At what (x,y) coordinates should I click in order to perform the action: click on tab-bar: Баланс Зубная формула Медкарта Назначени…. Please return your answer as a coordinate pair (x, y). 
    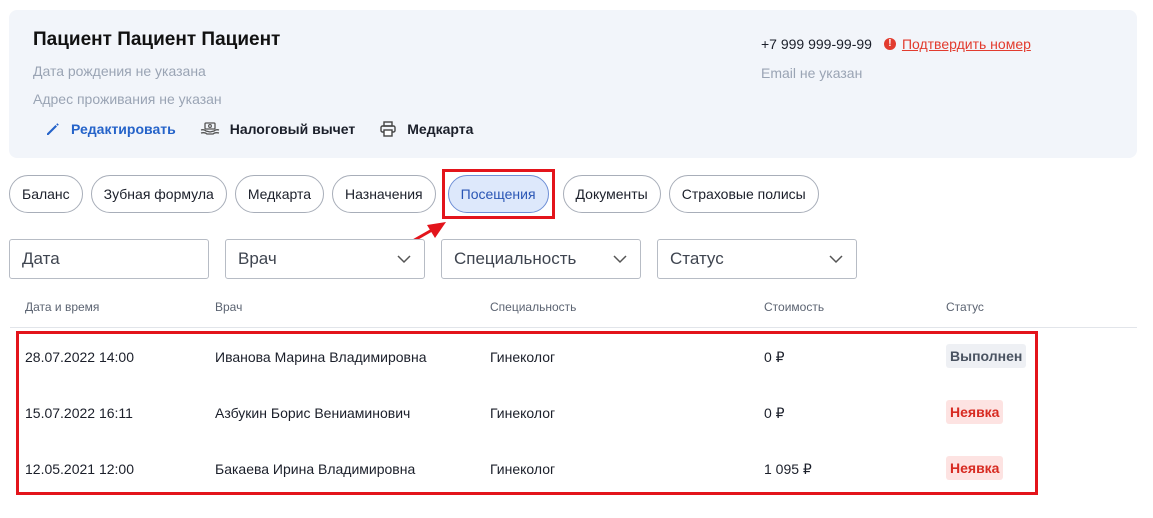
    Looking at the image, I should click on (418, 194).